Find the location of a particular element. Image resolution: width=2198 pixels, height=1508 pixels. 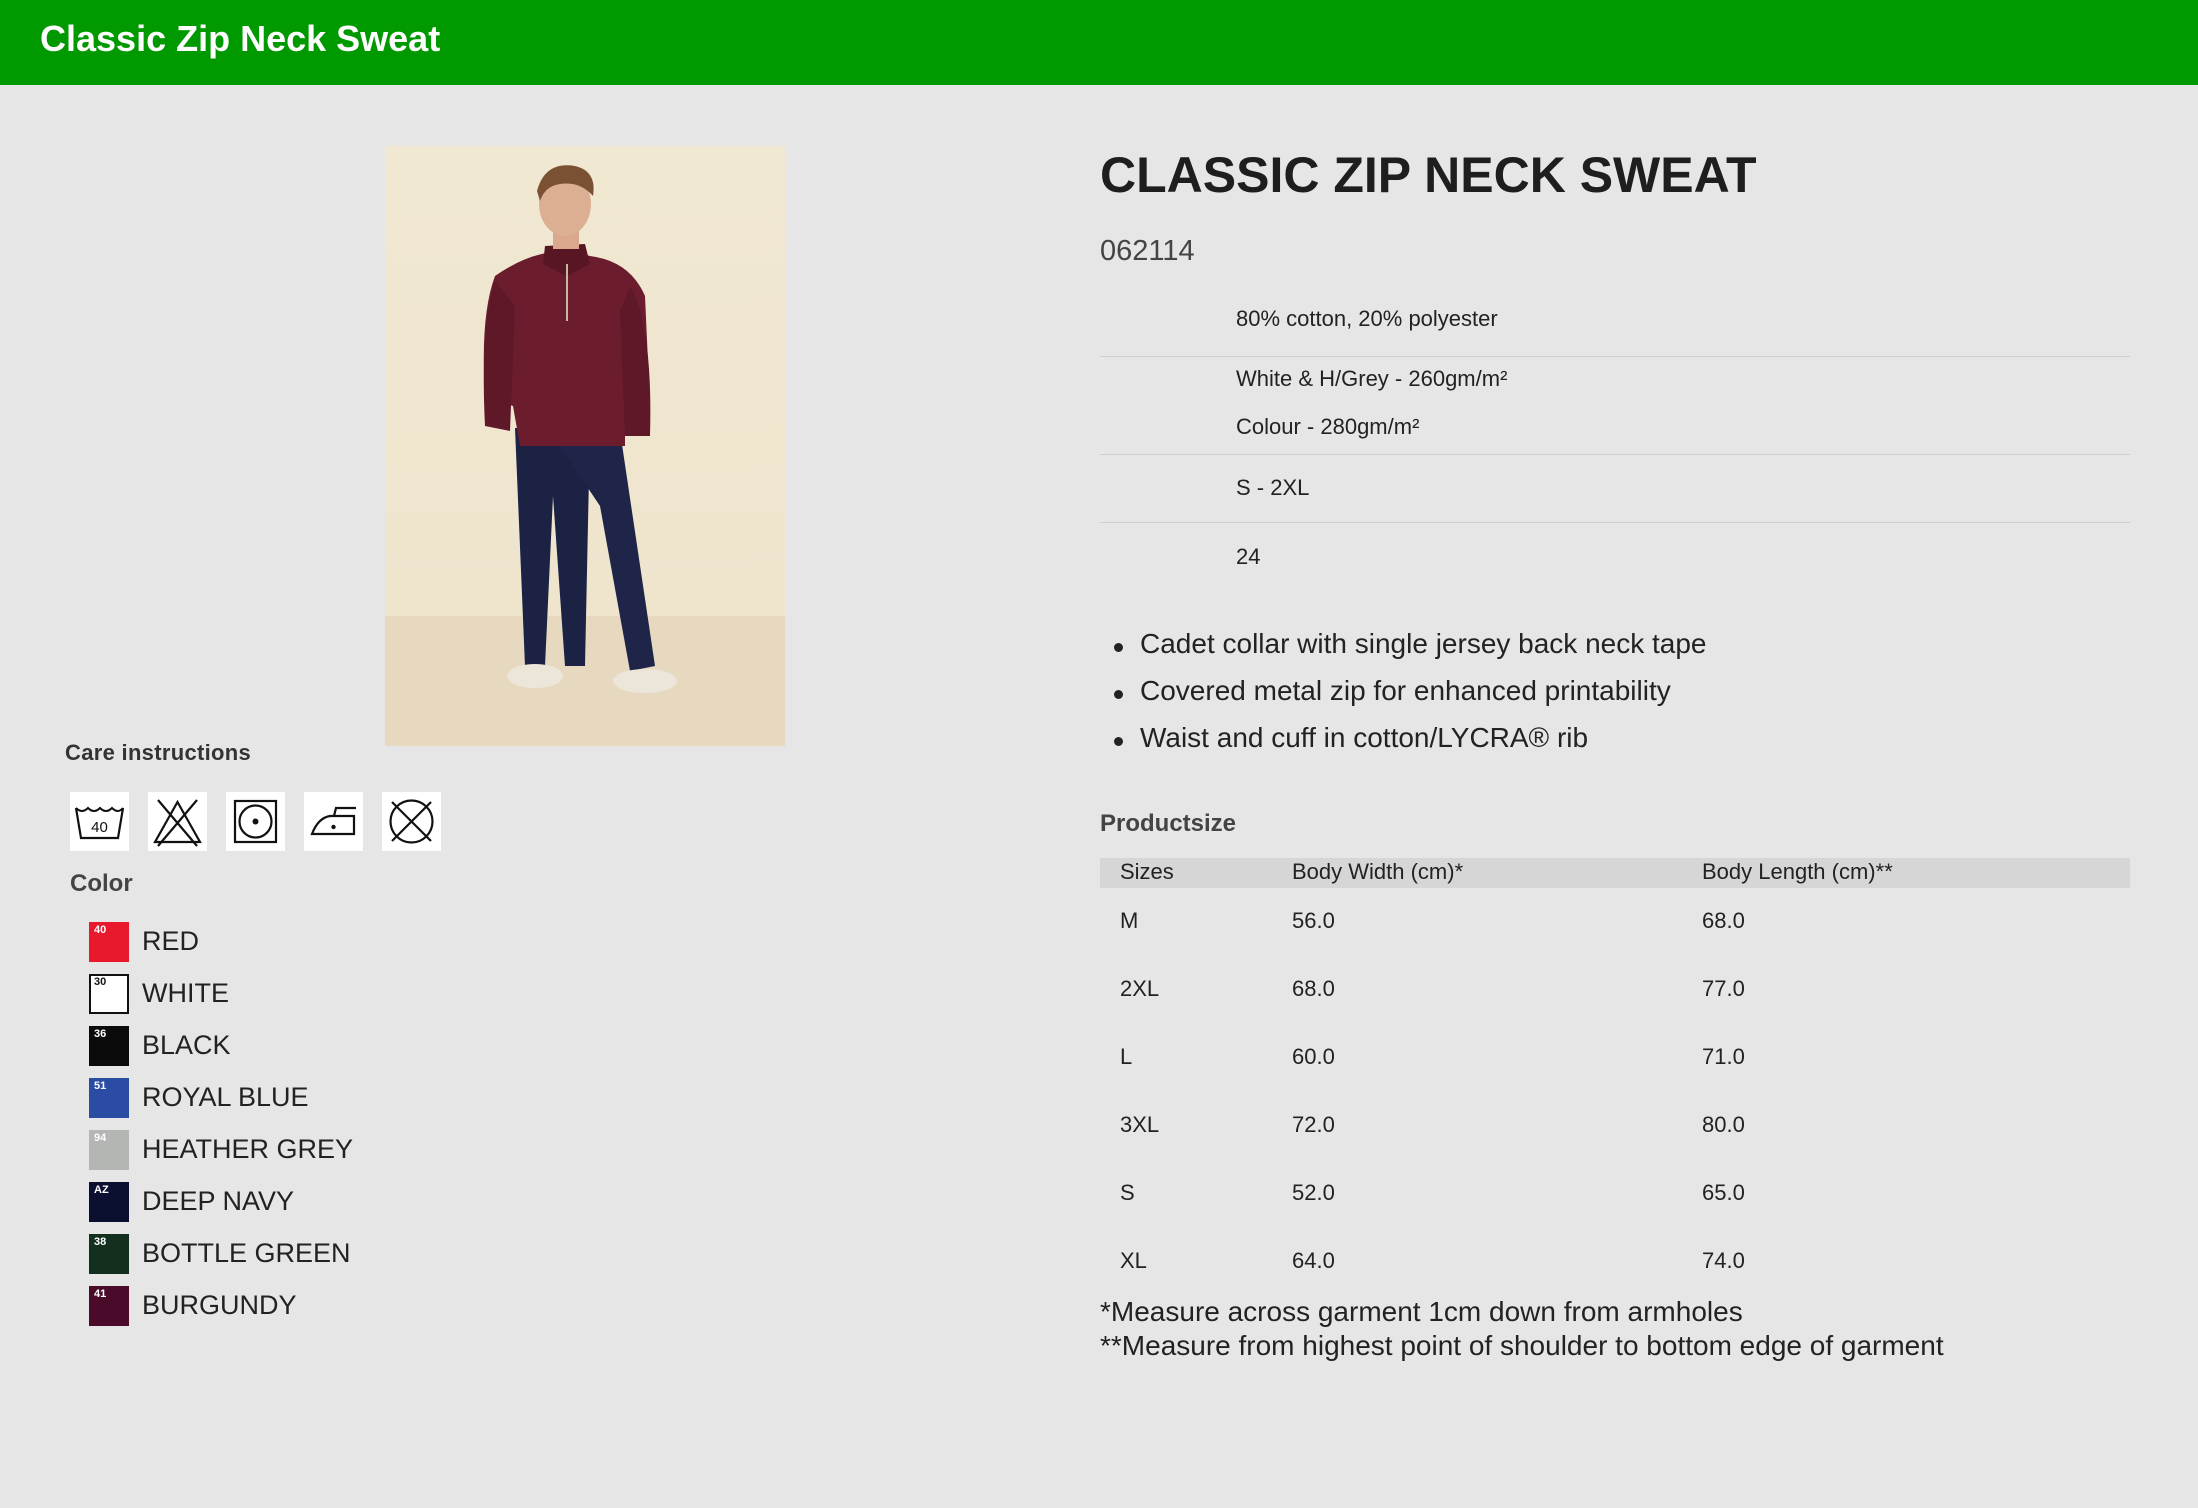

color-swatch: 94 is located at coordinates (109, 1150).